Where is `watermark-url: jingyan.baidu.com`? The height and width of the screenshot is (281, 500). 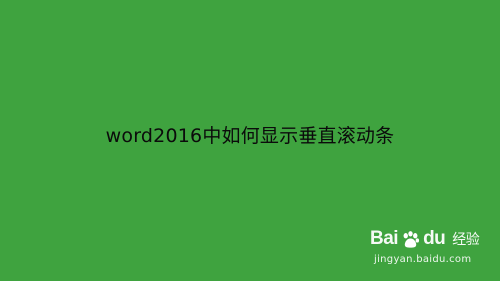 watermark-url: jingyan.baidu.com is located at coordinates (423, 259).